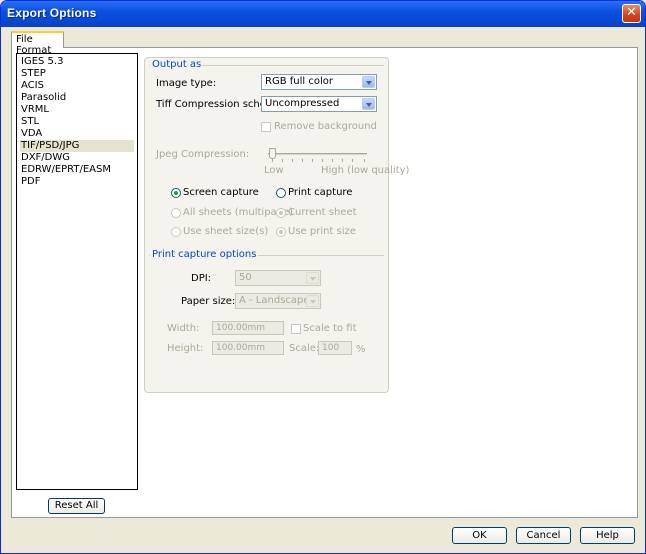 This screenshot has height=554, width=646. Describe the element at coordinates (543, 535) in the screenshot. I see `cancel-button: Cancel` at that location.